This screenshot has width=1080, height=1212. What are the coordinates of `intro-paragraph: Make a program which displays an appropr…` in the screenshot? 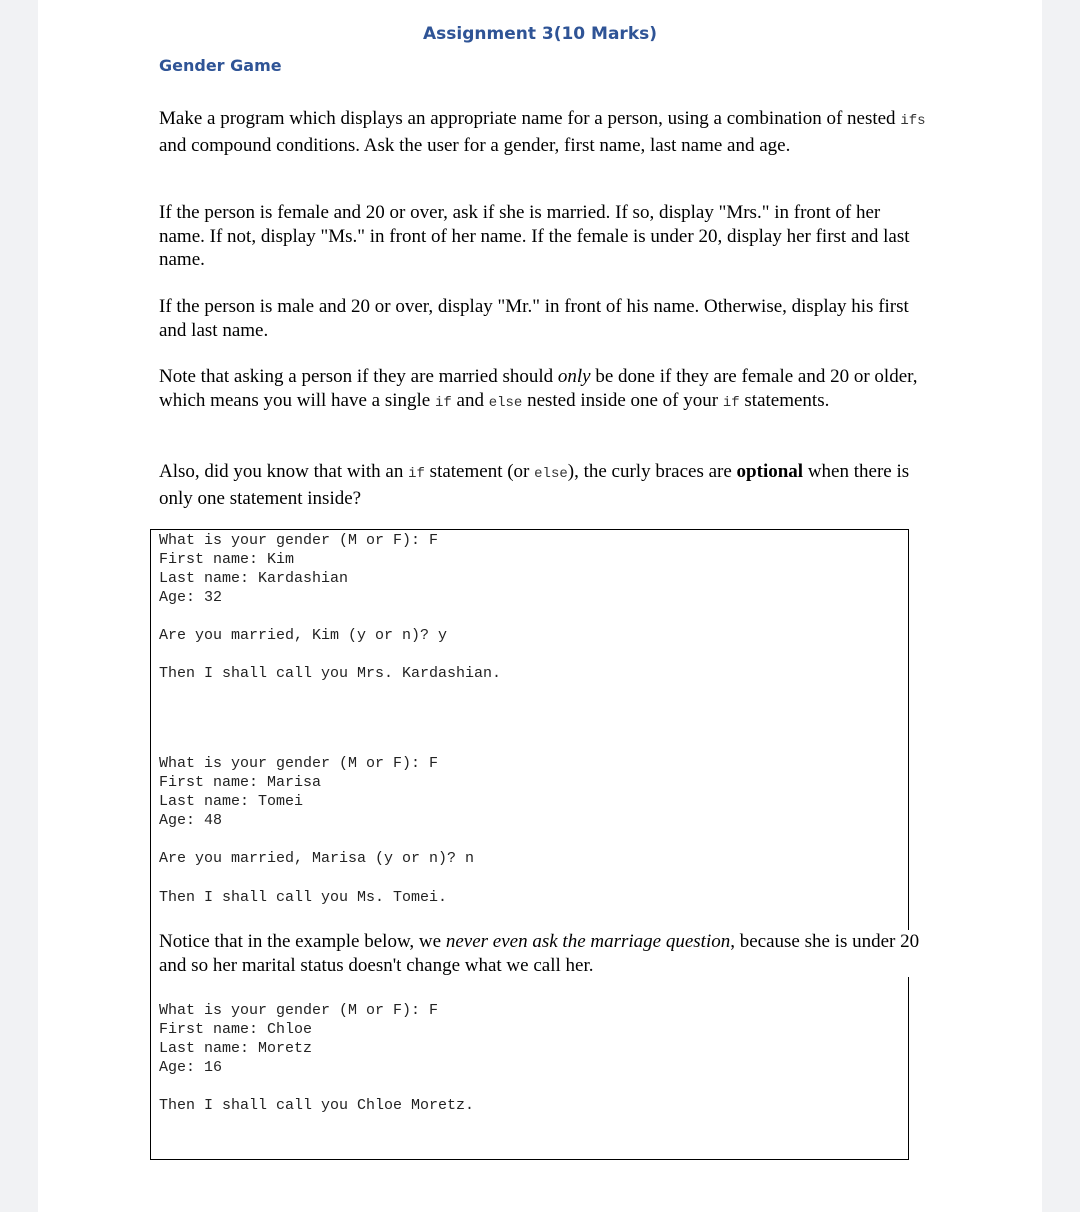 It's located at (544, 132).